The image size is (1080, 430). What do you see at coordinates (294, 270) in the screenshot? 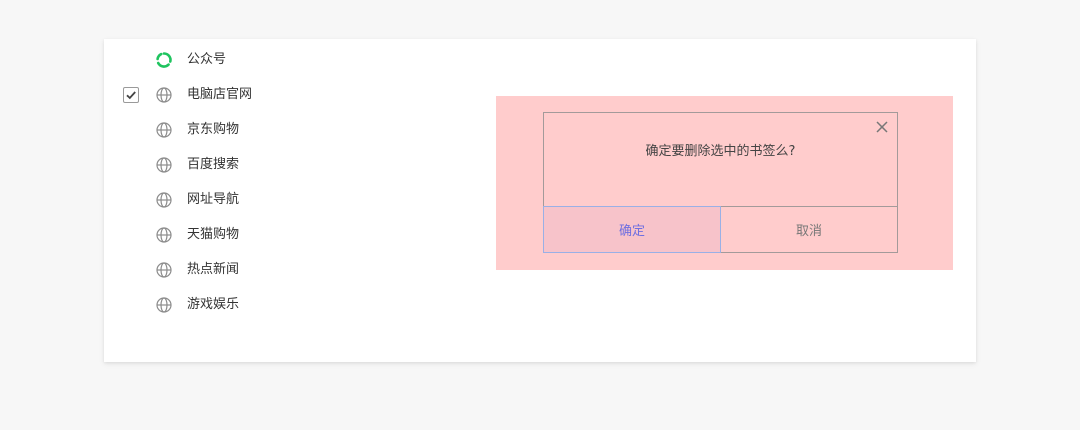
I see `bookmark-item-news: 热点新闻` at bounding box center [294, 270].